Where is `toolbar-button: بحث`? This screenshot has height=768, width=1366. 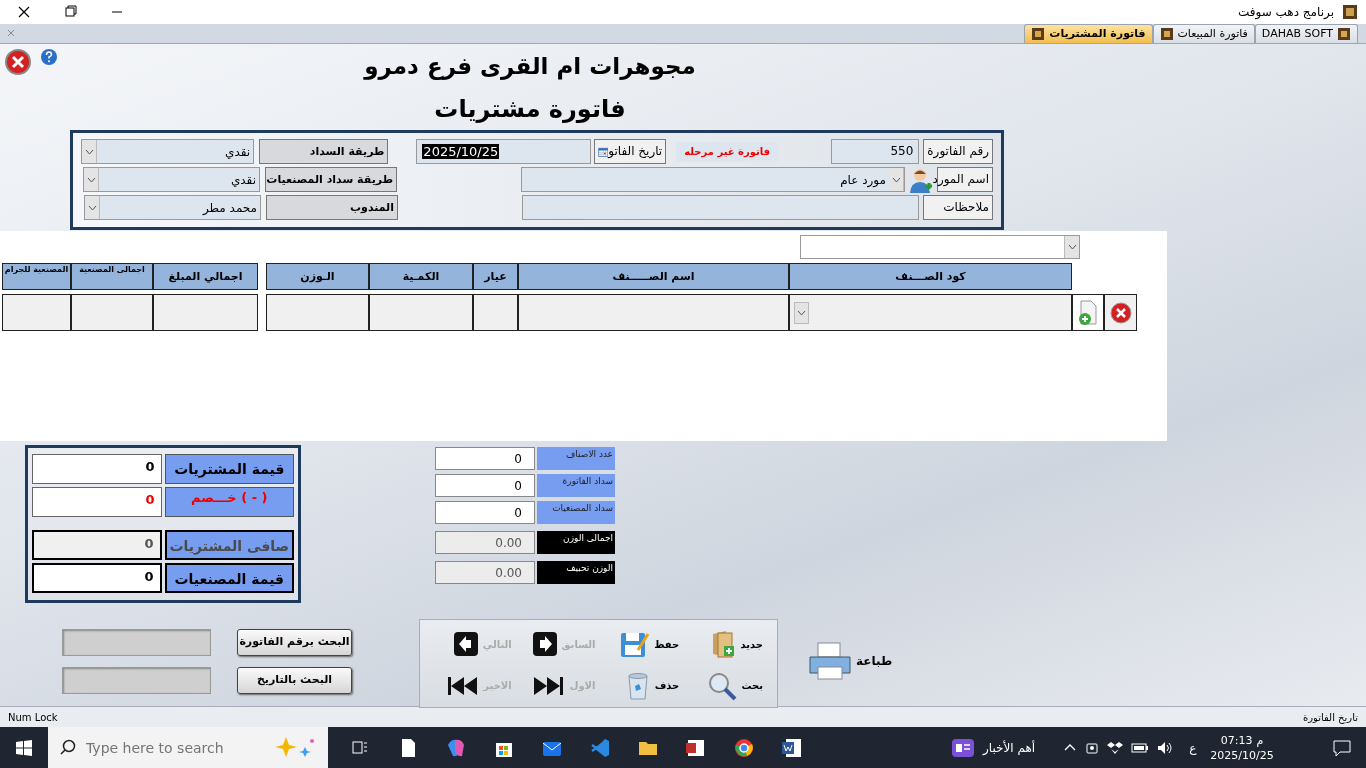
toolbar-button: بحث is located at coordinates (721, 685).